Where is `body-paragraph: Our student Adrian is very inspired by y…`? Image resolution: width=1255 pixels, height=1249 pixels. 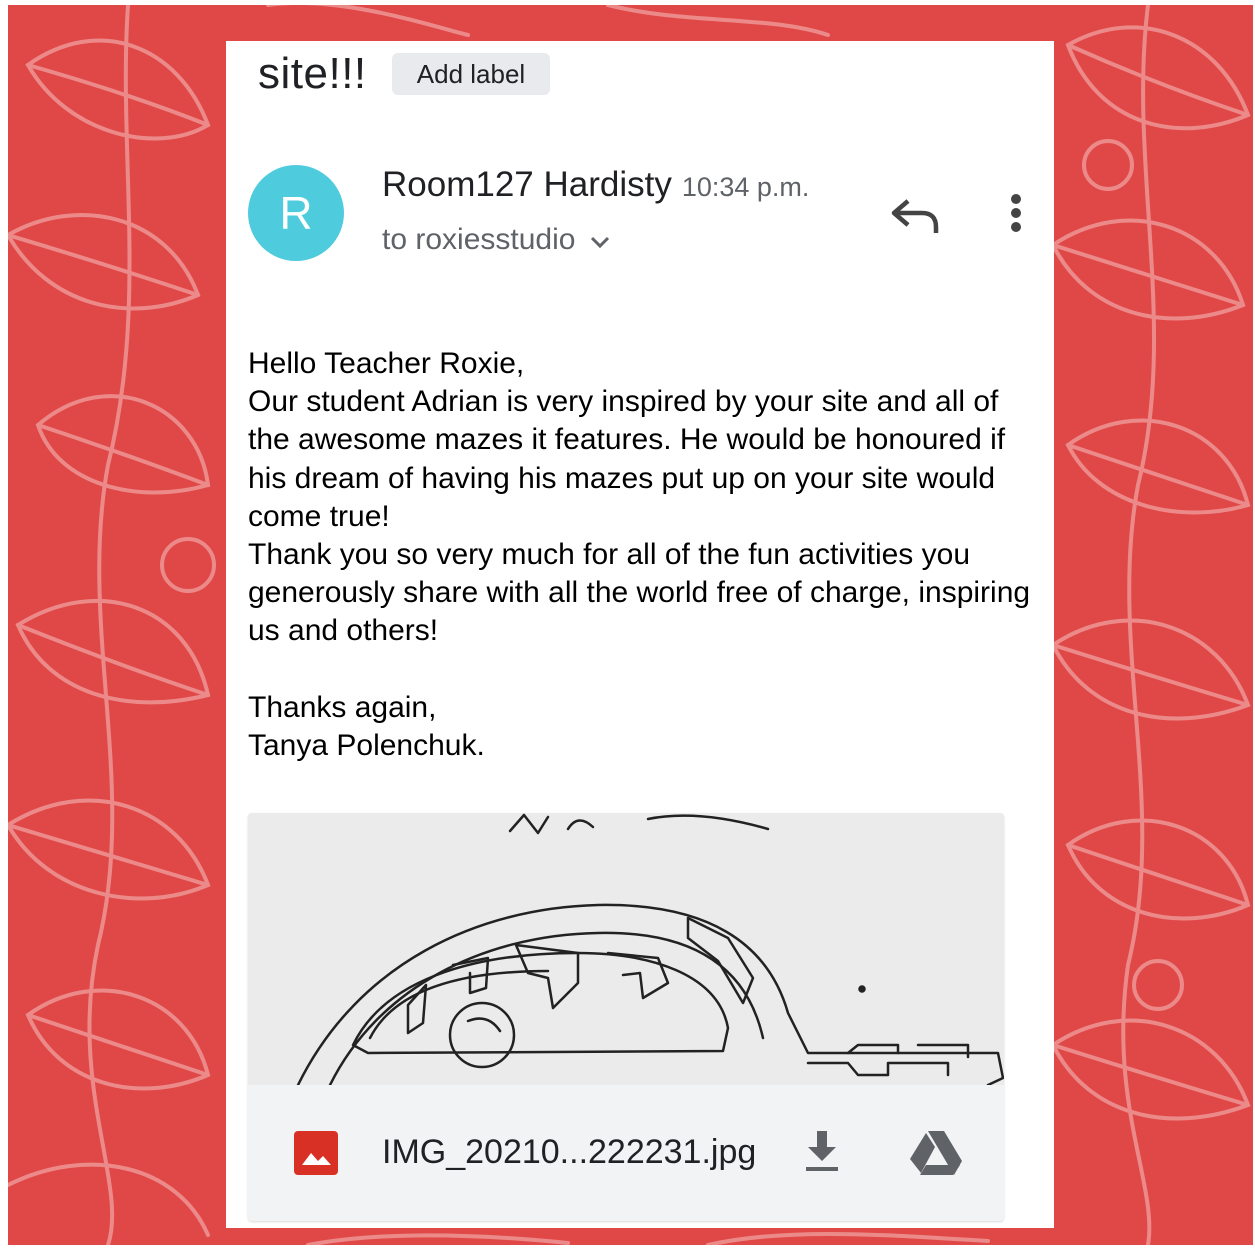
body-paragraph: Our student Adrian is very inspired by y… is located at coordinates (627, 459).